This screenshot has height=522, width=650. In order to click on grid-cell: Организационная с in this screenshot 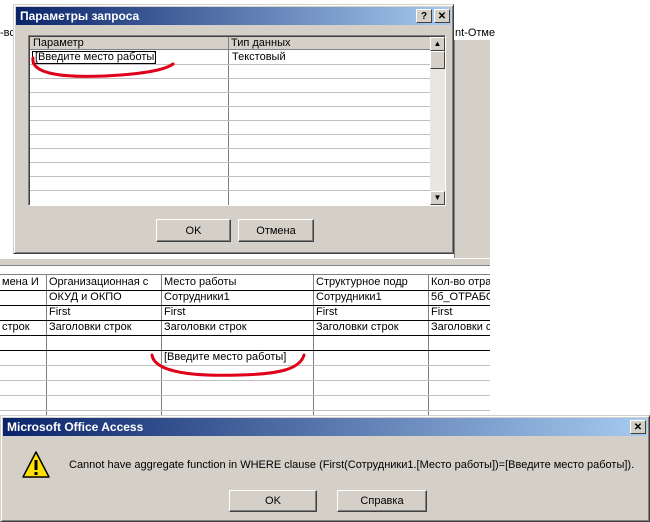, I will do `click(104, 282)`.